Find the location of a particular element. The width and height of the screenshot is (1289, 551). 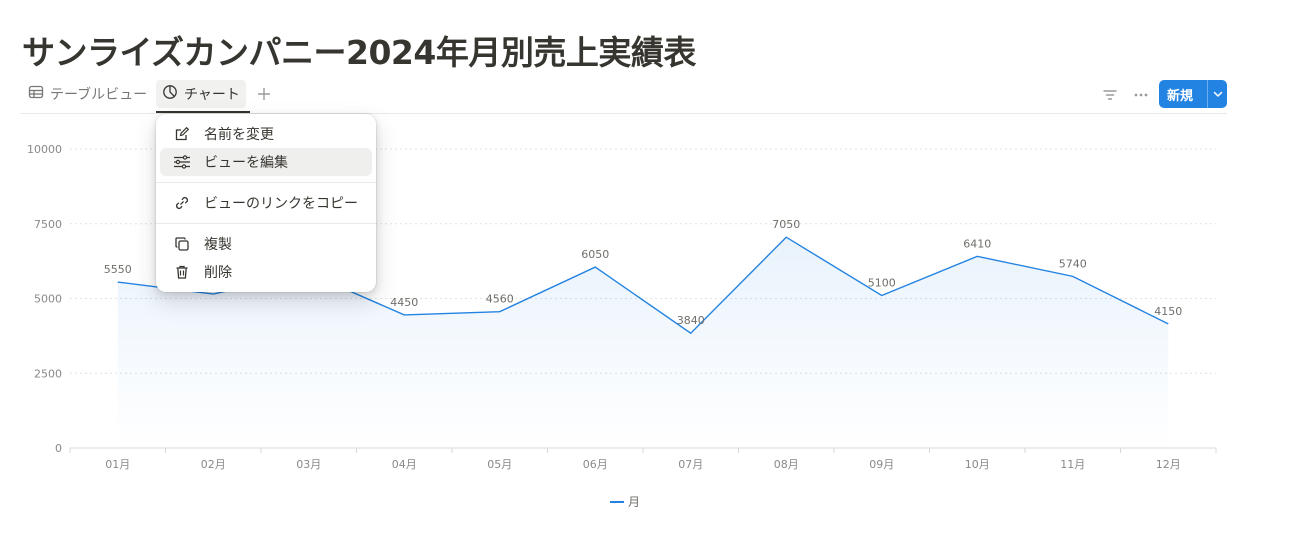

menu-item-edit-view: ビューを編集 is located at coordinates (266, 162).